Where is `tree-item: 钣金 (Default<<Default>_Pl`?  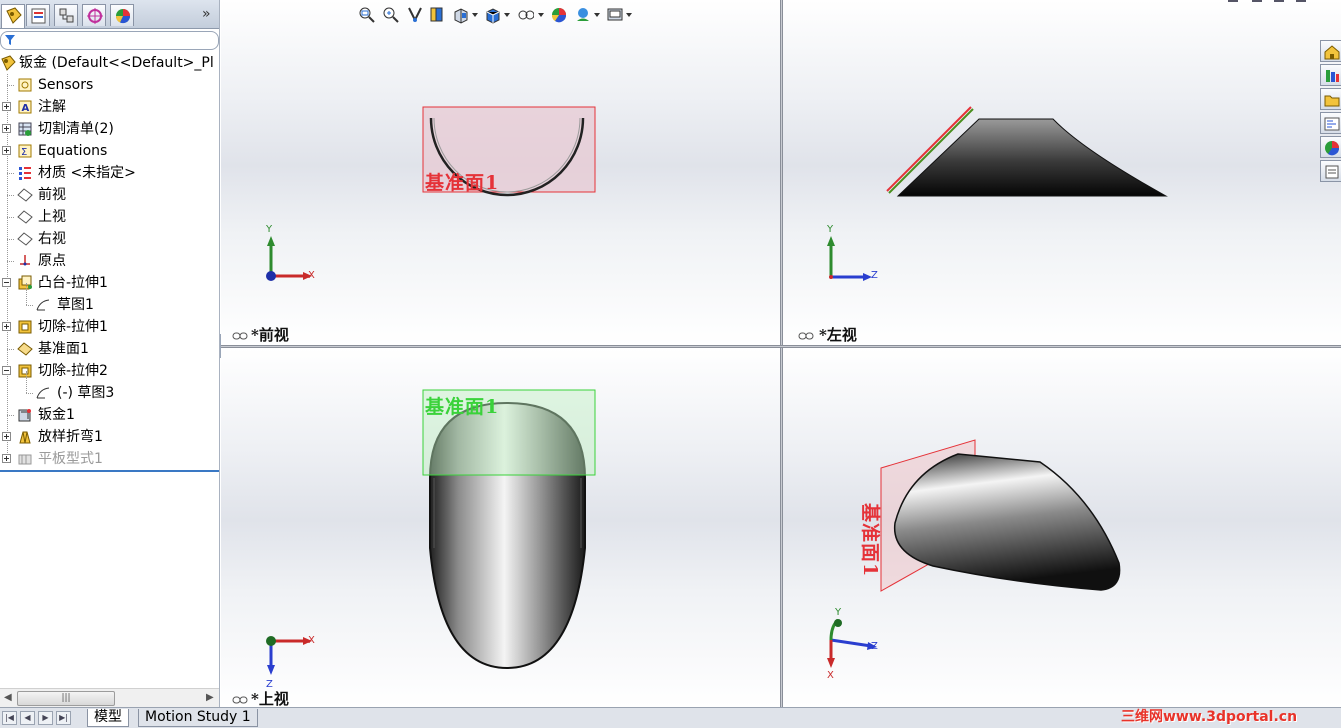
tree-item: 钣金 (Default<<Default>_Pl is located at coordinates (109, 63).